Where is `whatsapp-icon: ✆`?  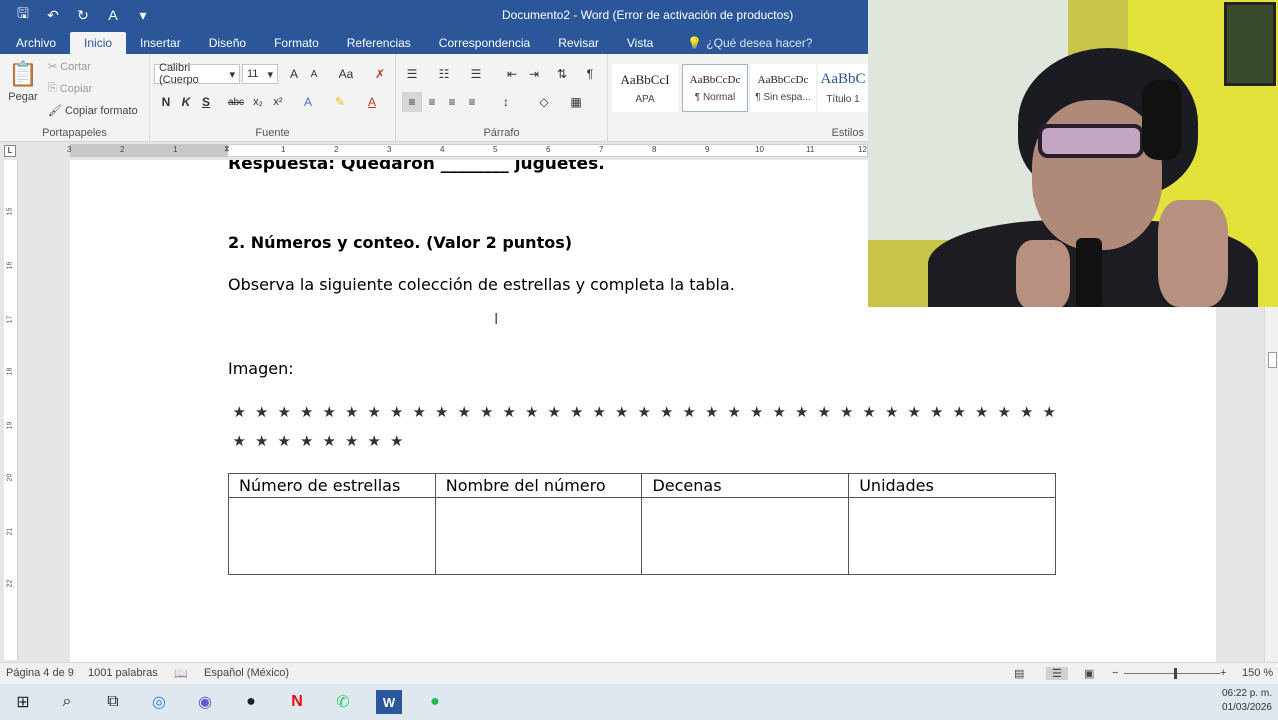
whatsapp-icon: ✆ is located at coordinates (343, 702).